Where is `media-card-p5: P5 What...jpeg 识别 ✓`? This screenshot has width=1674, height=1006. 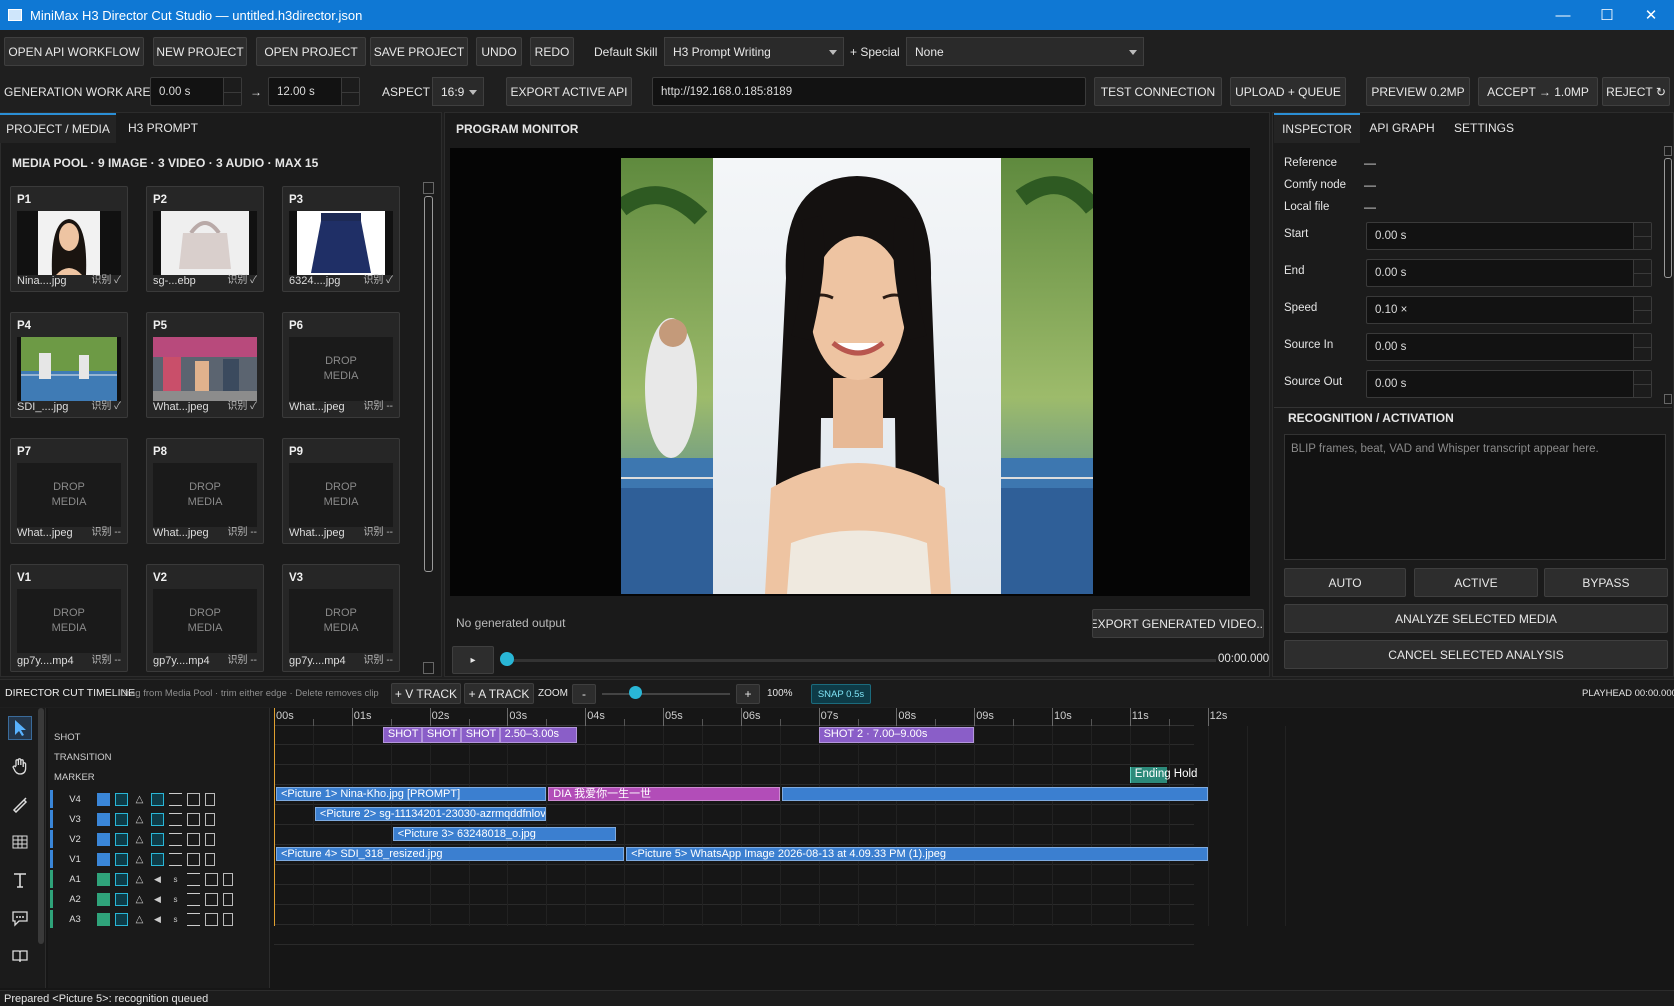
media-card-p5: P5 What...jpeg 识别 ✓ is located at coordinates (205, 365).